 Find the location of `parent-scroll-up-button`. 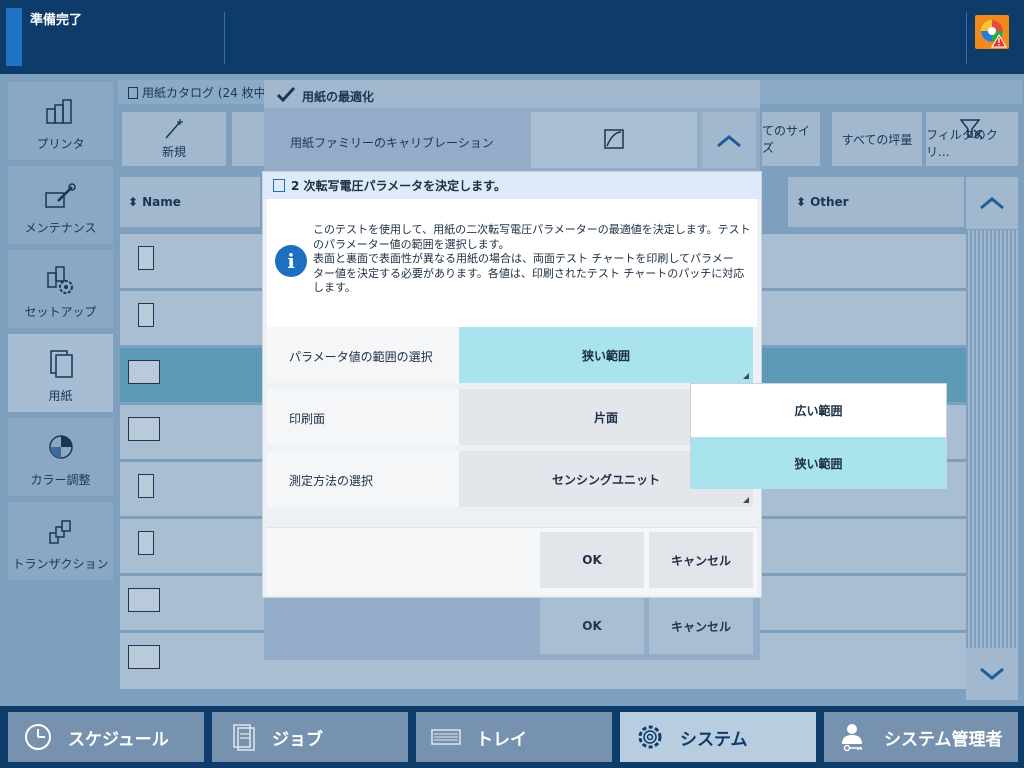

parent-scroll-up-button is located at coordinates (729, 140).